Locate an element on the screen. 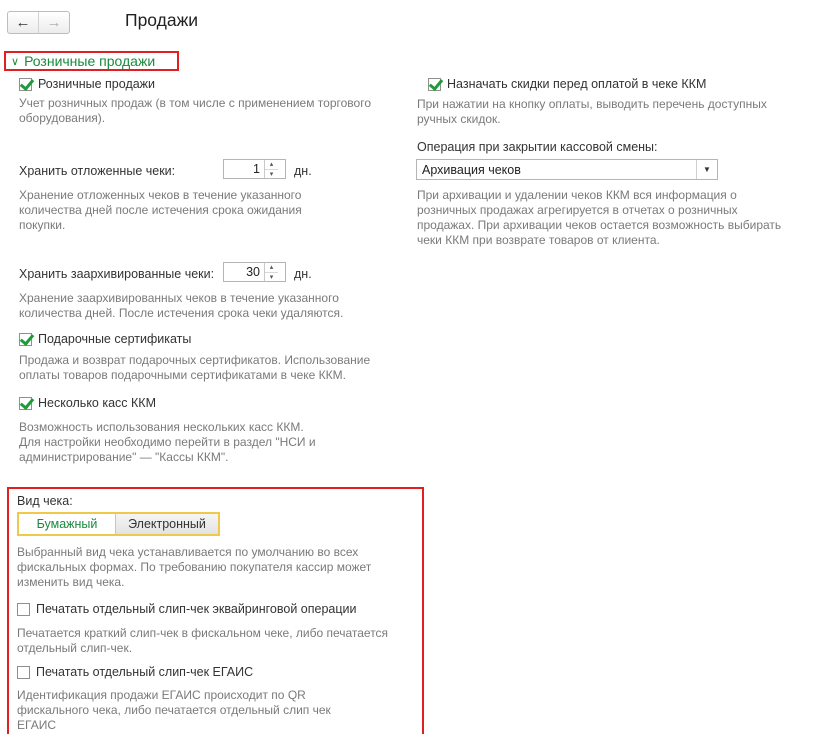 The width and height of the screenshot is (823, 734). receipt-paper-option: Бумажный is located at coordinates (67, 524).